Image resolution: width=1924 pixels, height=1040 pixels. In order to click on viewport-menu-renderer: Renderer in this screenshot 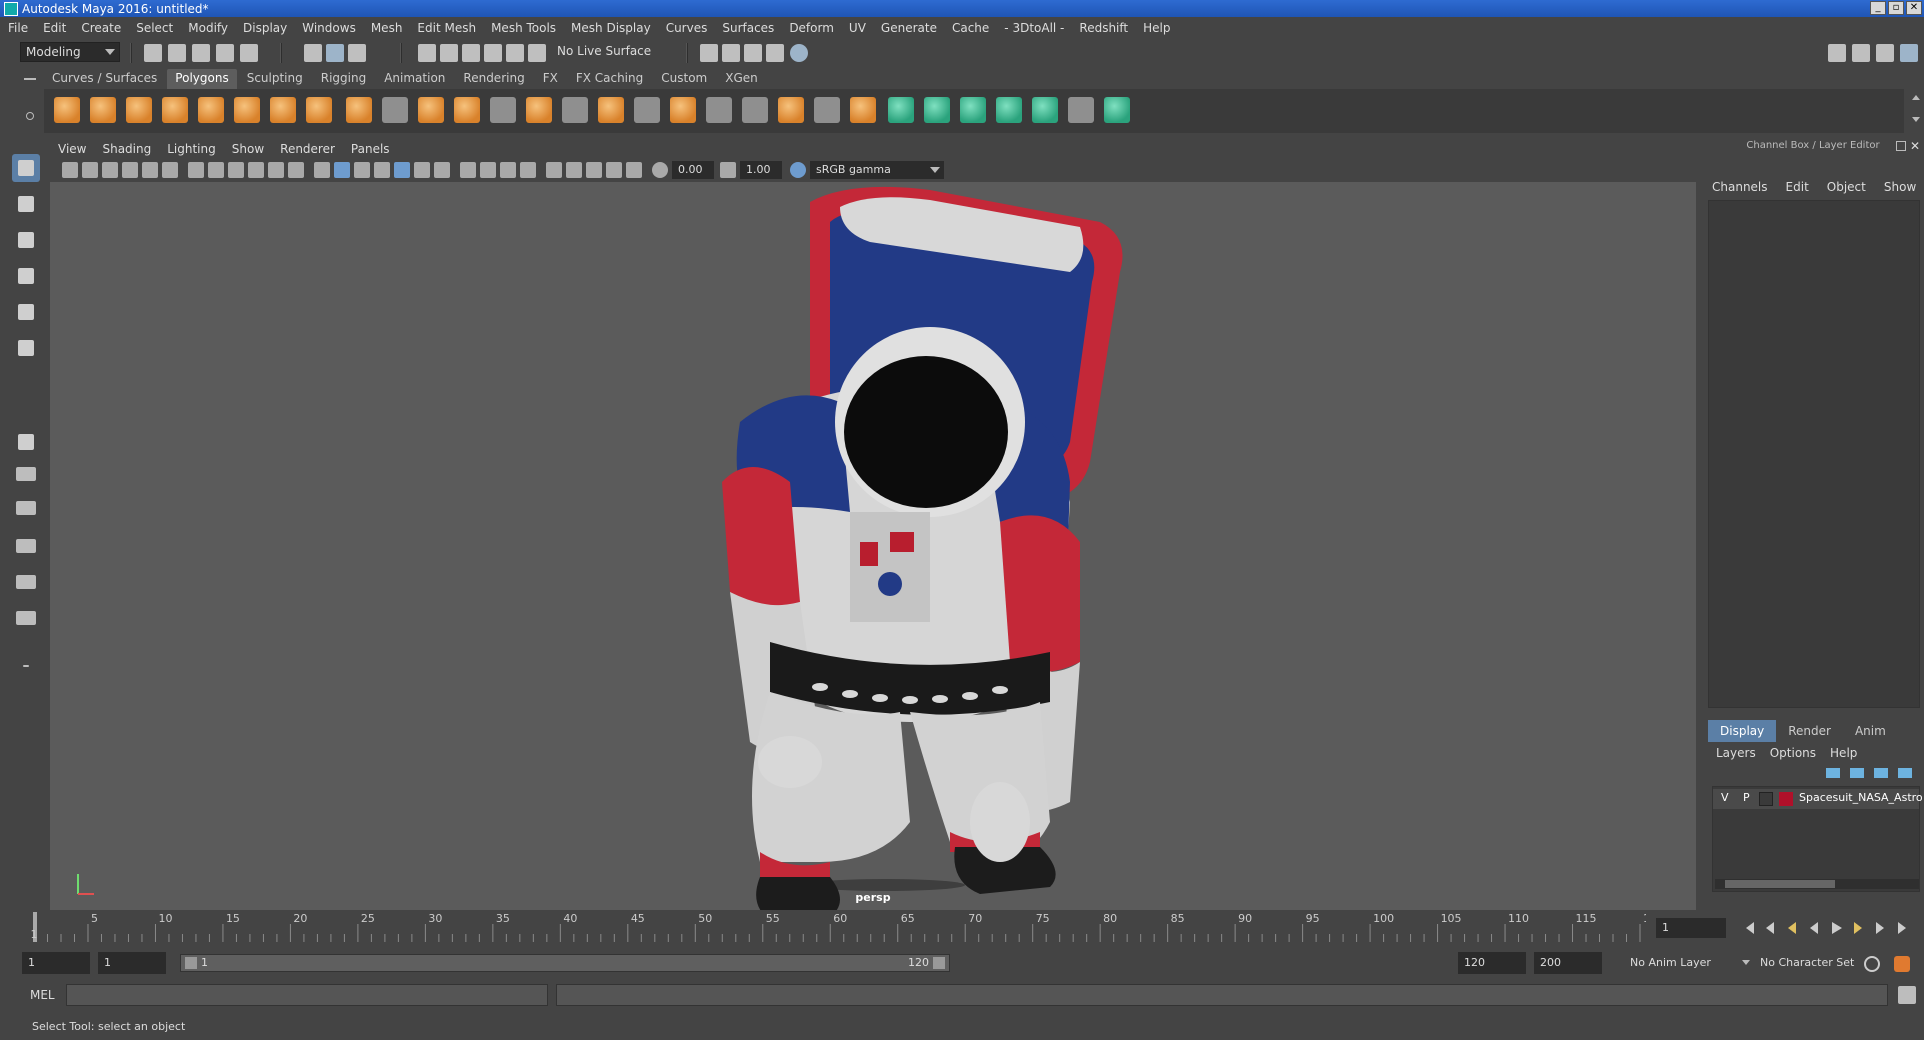, I will do `click(307, 149)`.